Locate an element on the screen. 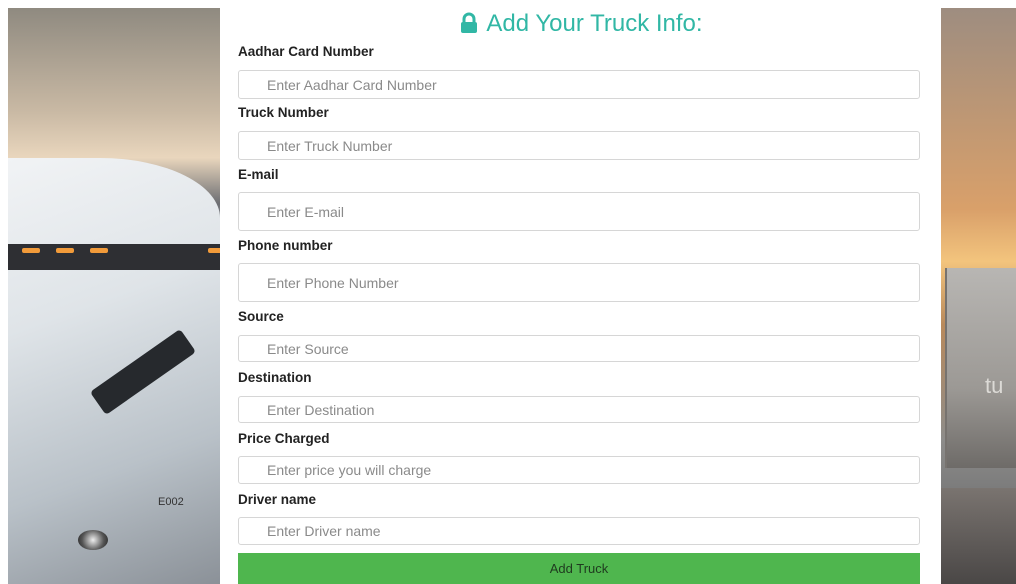  aadhar-input is located at coordinates (579, 84).